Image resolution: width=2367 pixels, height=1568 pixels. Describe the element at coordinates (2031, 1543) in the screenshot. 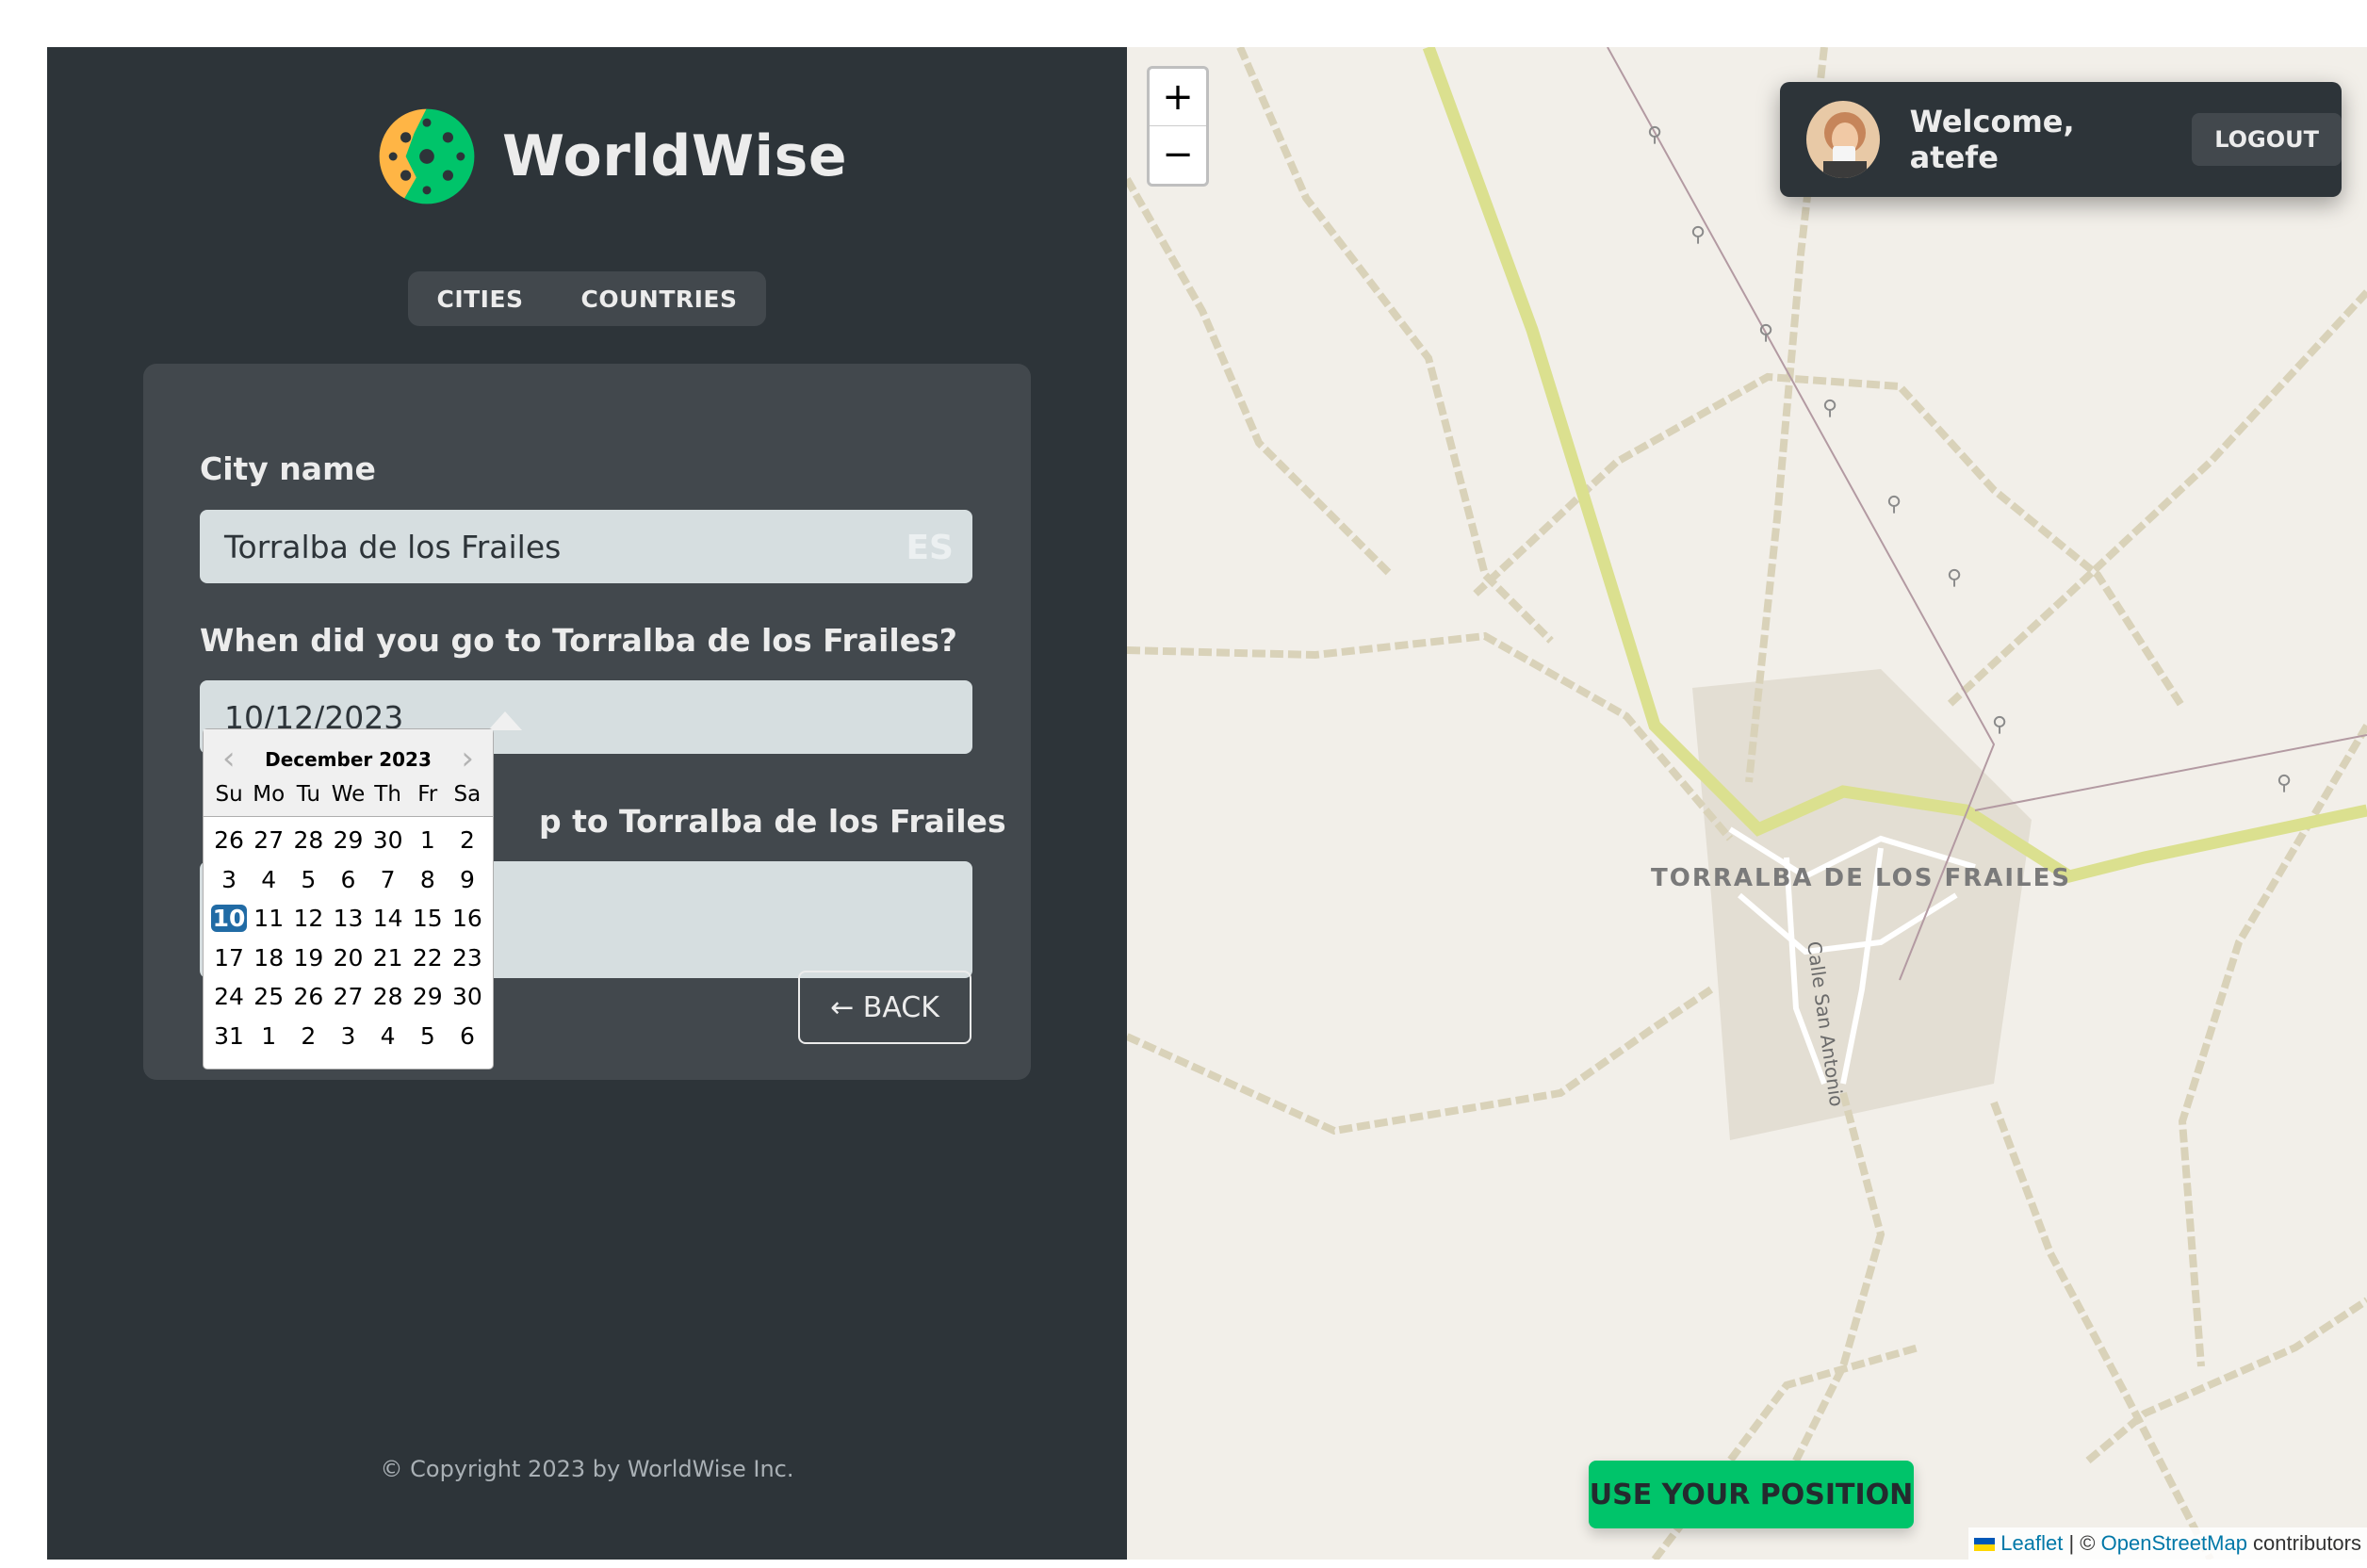

I see `leaflet-link: Leaflet` at that location.